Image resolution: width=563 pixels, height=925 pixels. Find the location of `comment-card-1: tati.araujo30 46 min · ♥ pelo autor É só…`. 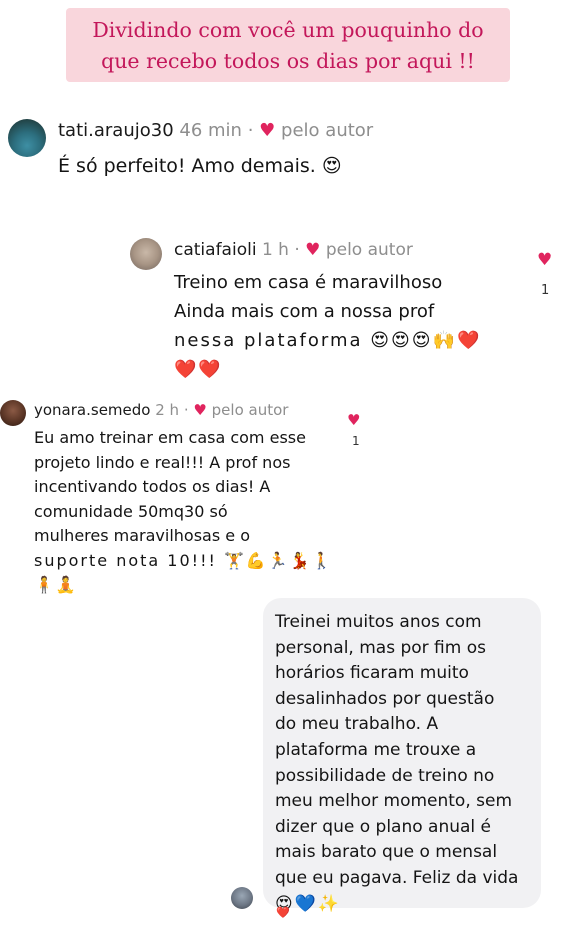

comment-card-1: tati.araujo30 46 min · ♥ pelo autor É só… is located at coordinates (195, 147).